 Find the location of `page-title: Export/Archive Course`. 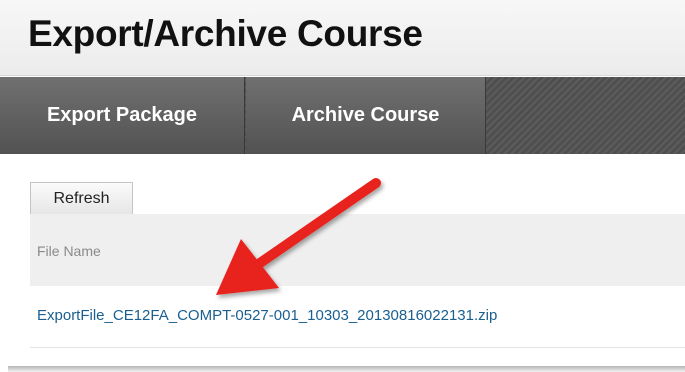

page-title: Export/Archive Course is located at coordinates (225, 33).